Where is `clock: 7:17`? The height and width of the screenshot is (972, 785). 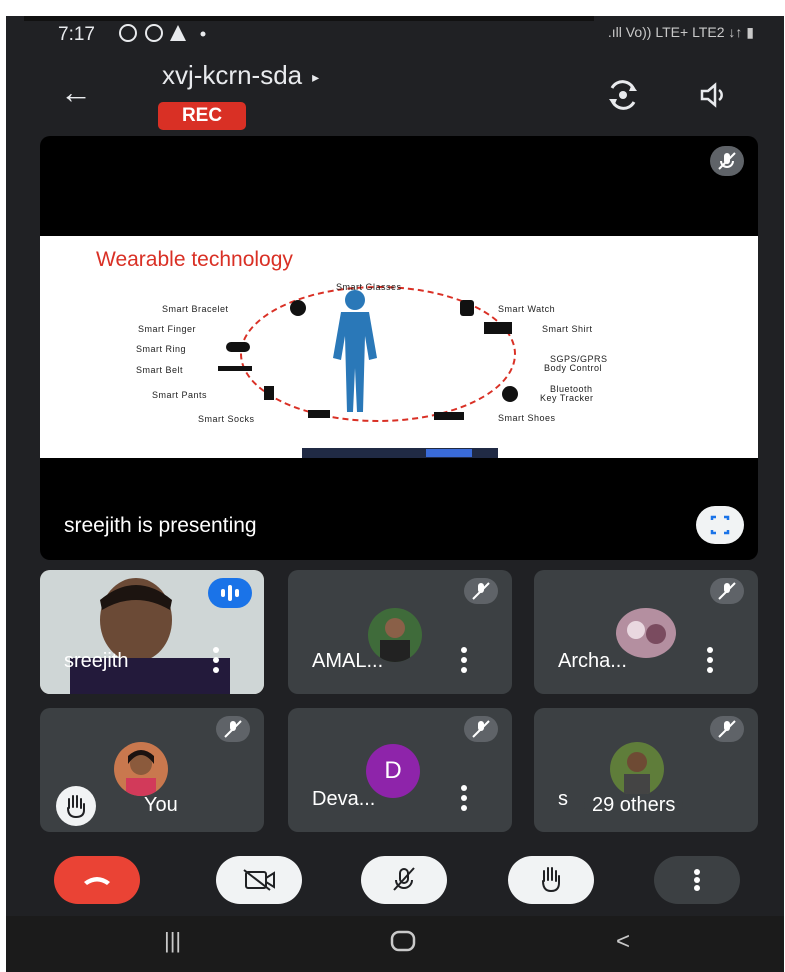 clock: 7:17 is located at coordinates (76, 34).